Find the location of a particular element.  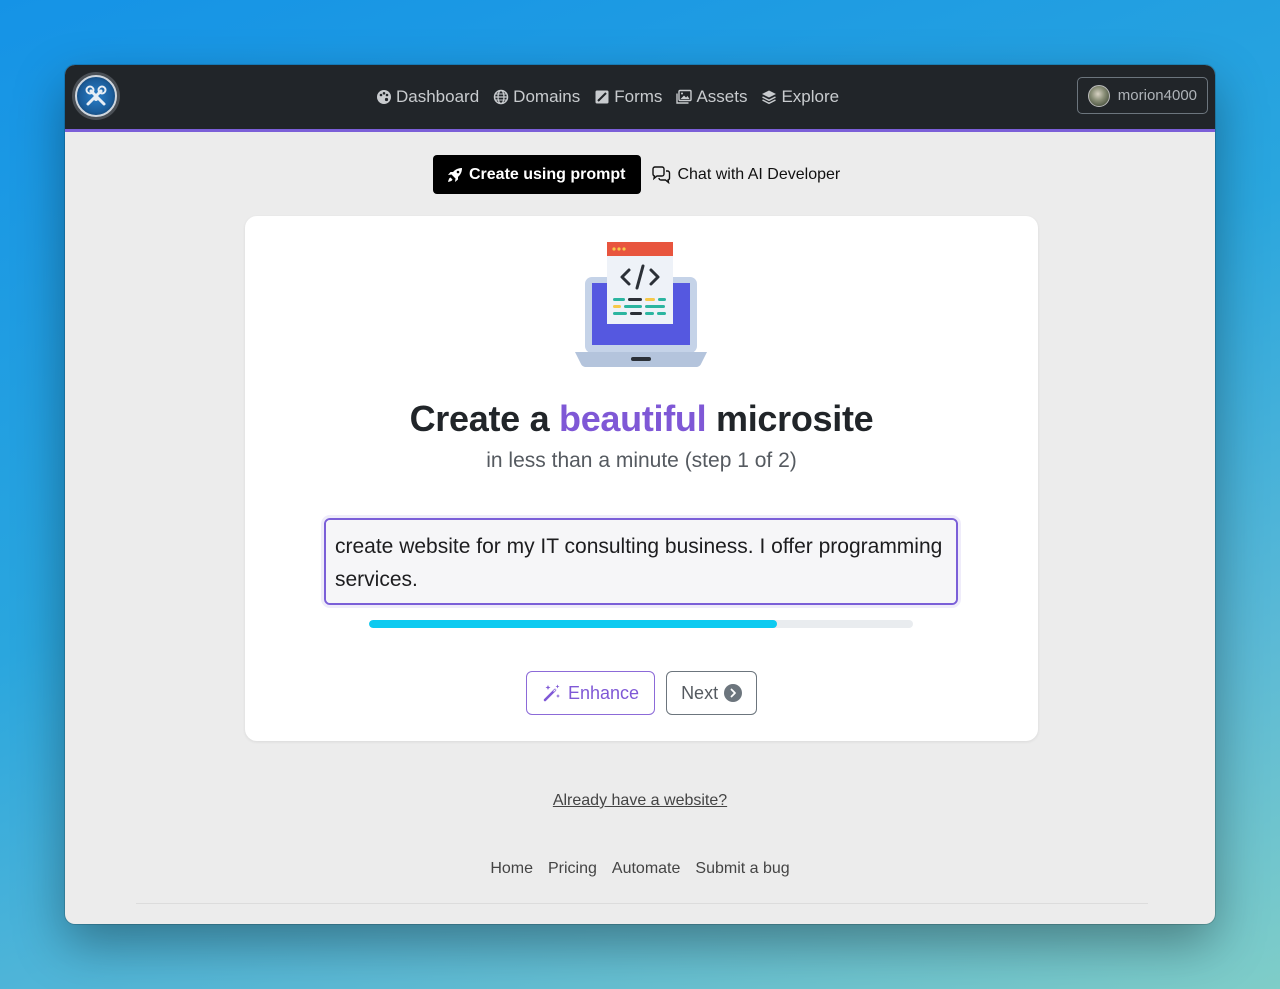

nav-dashboard-label: Dashboard is located at coordinates (438, 96).